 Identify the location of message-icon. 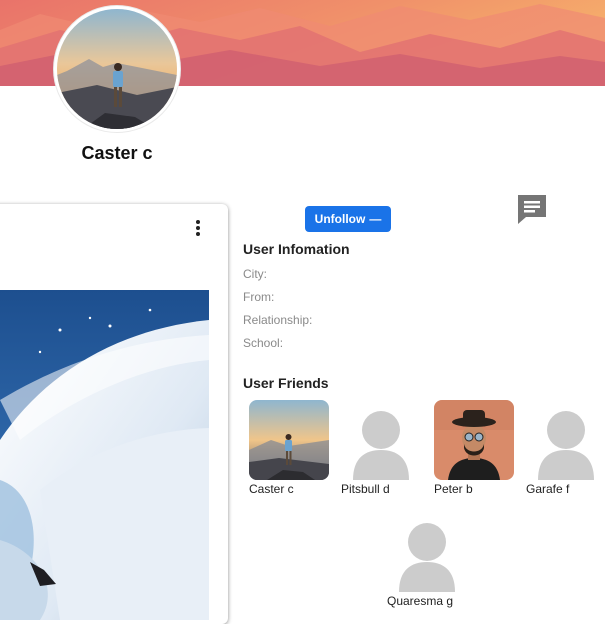
(532, 209).